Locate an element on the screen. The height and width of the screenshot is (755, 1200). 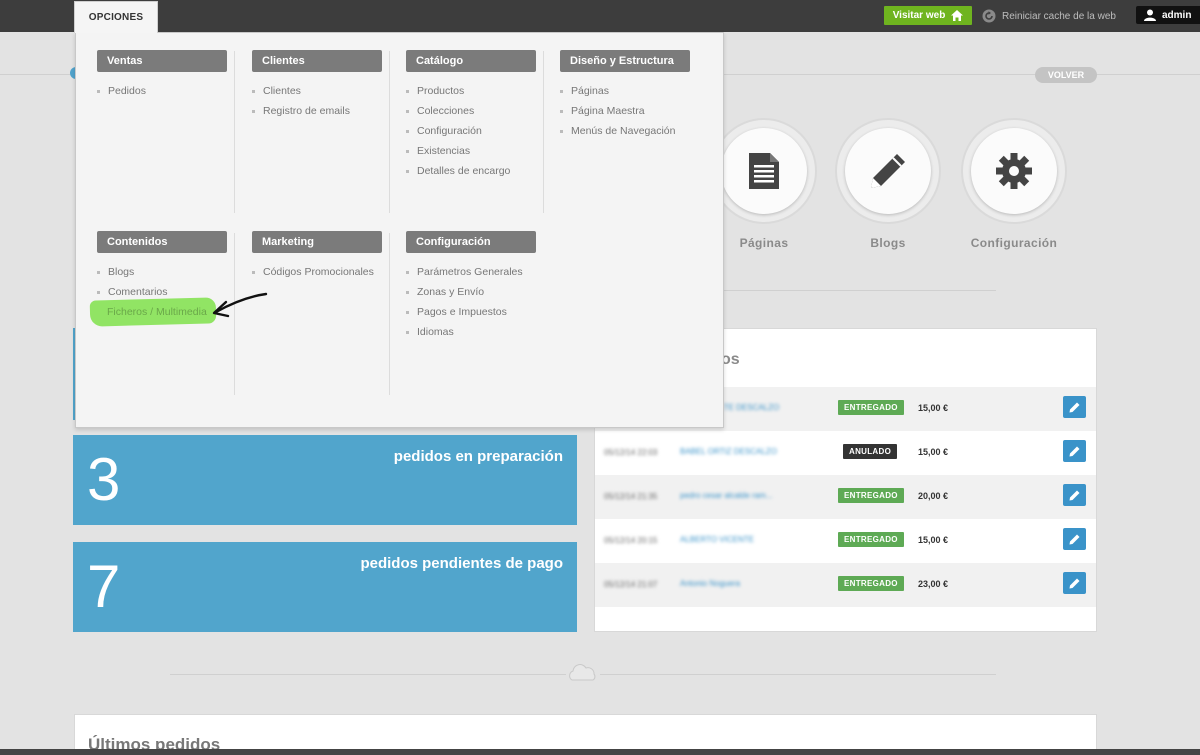
refresh-icon is located at coordinates (989, 16).